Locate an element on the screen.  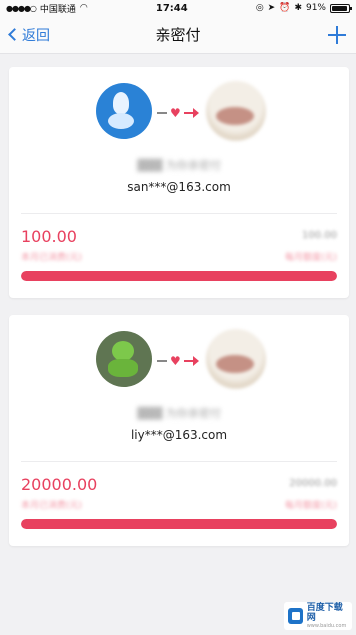
status-right: ◎ ➤ ⏰ ✱ 91% is located at coordinates (303, 8).